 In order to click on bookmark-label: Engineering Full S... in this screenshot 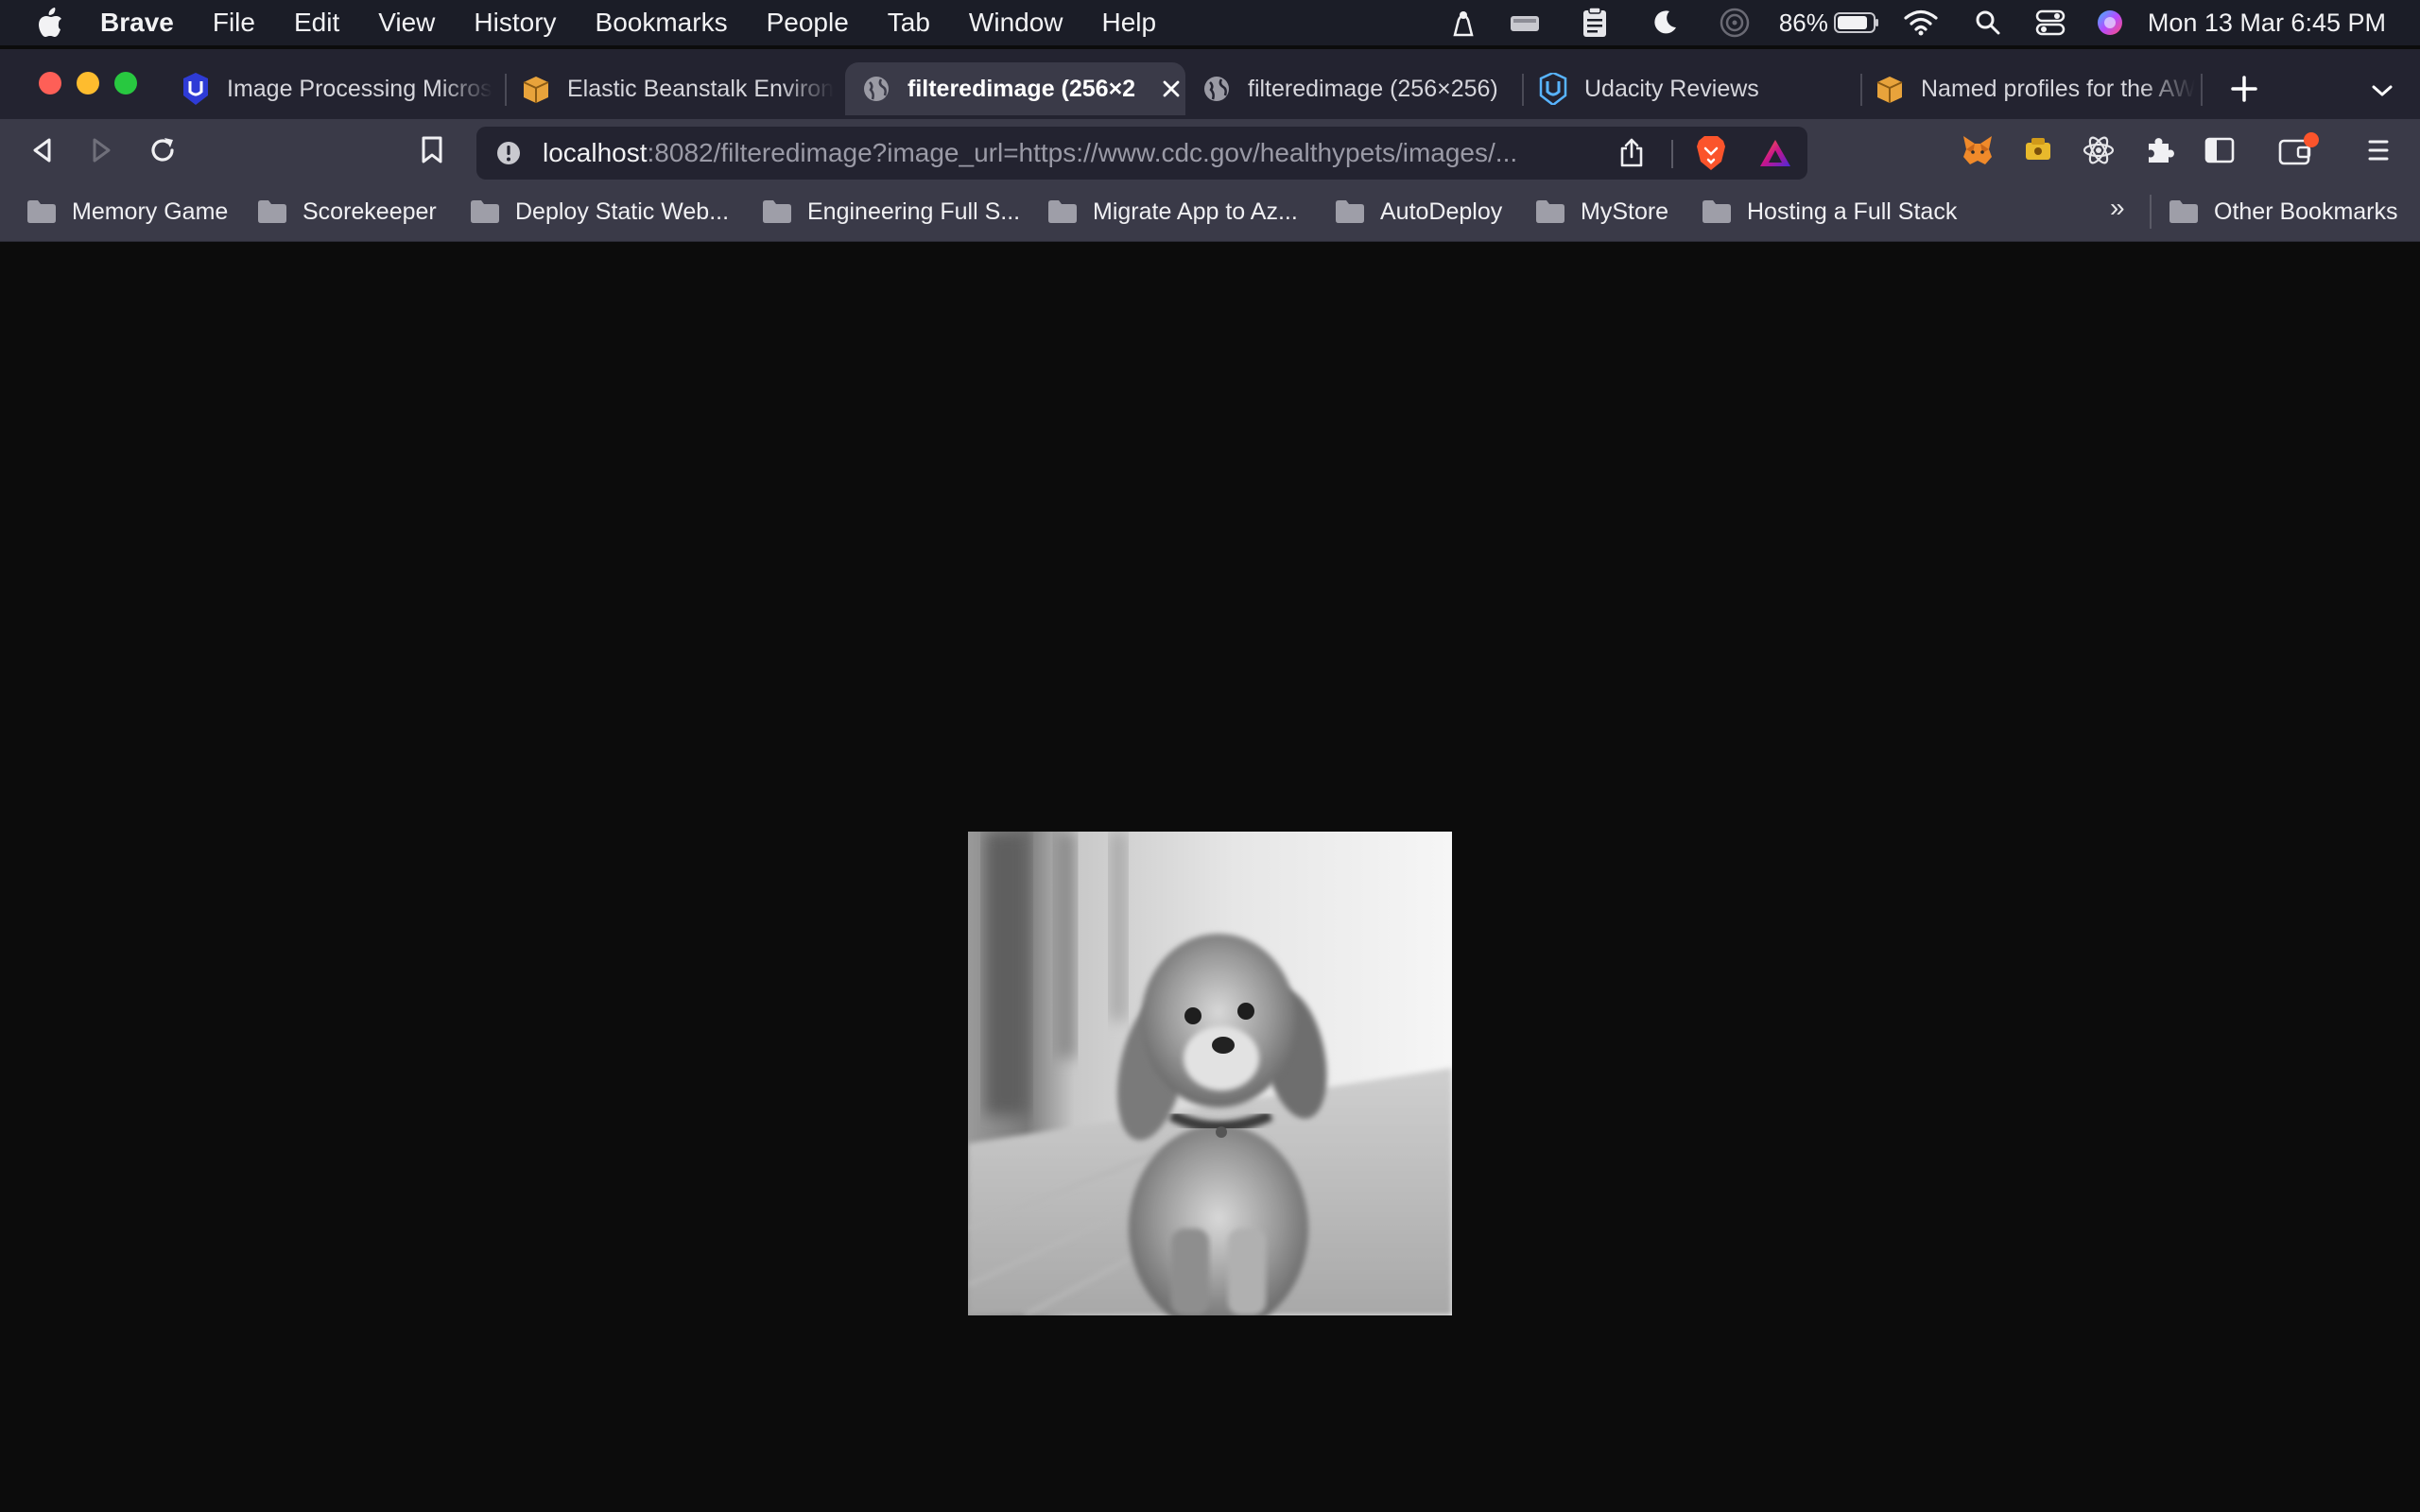, I will do `click(914, 211)`.